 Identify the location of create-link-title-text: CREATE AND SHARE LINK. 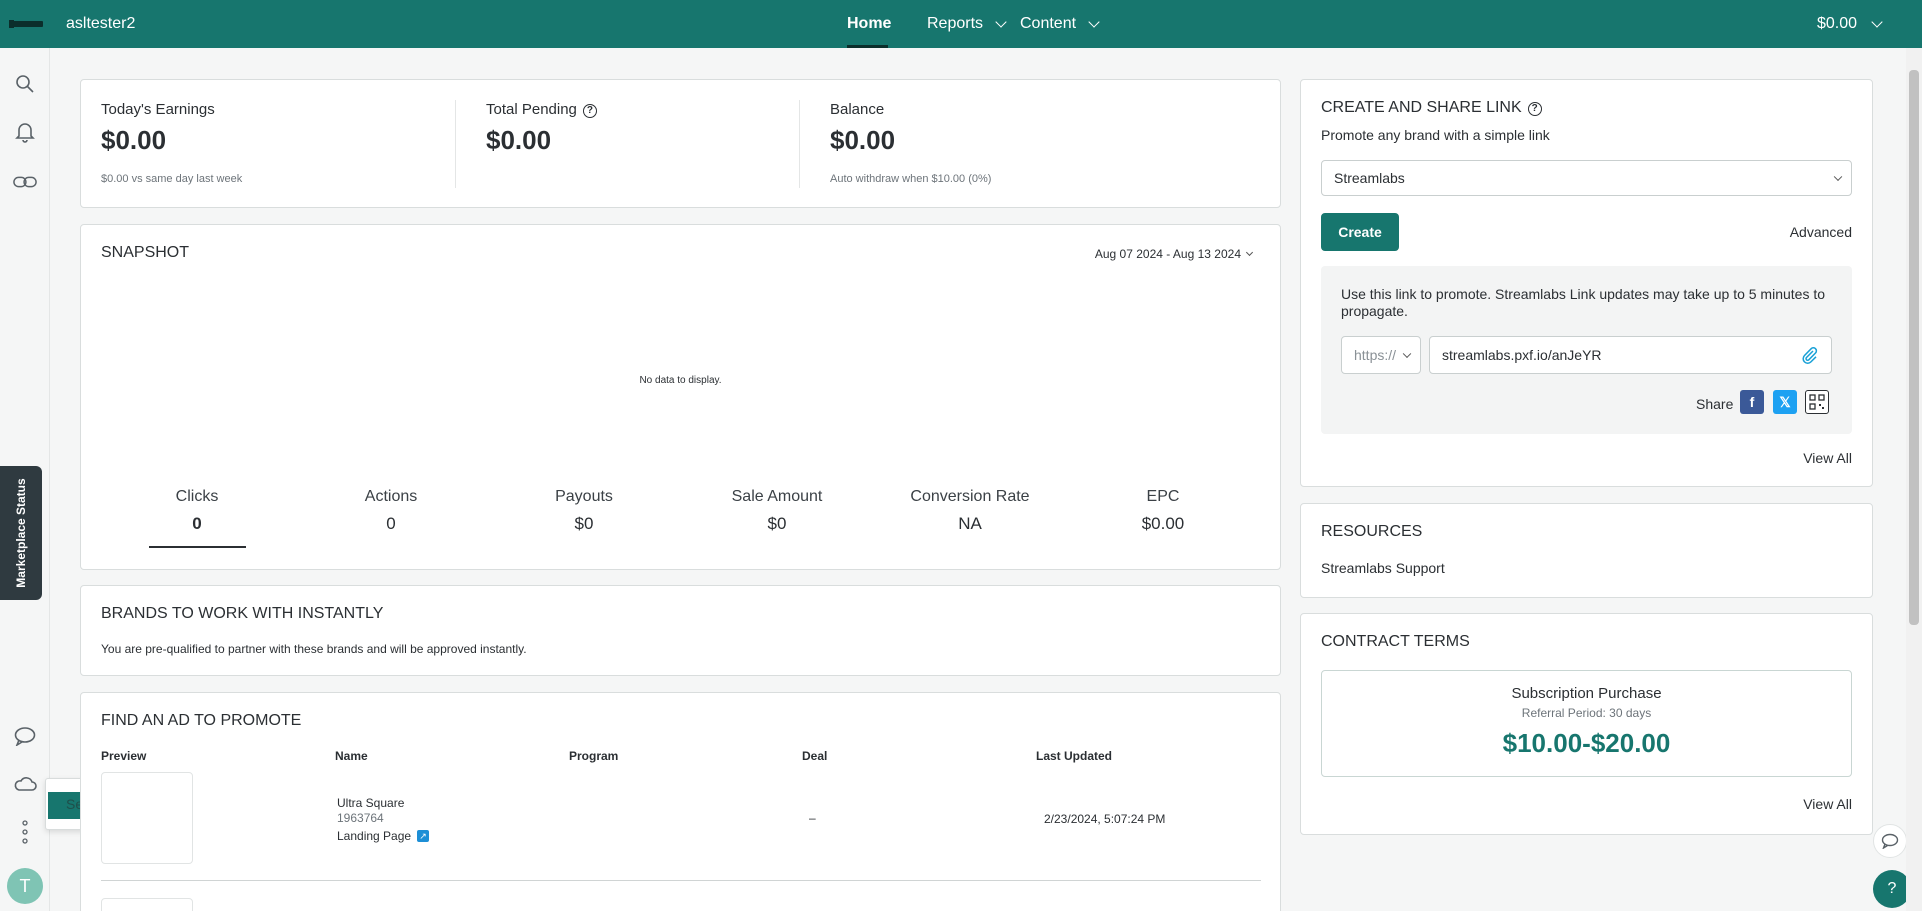
(1421, 107).